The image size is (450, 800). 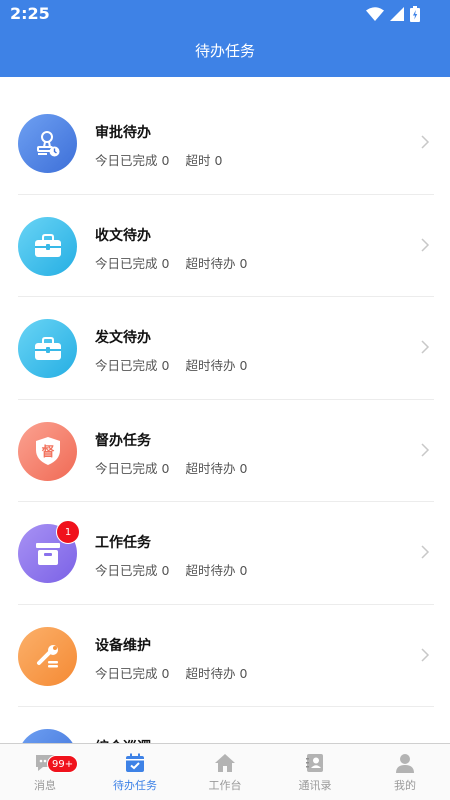 I want to click on tab-me: 我的, so click(x=405, y=772).